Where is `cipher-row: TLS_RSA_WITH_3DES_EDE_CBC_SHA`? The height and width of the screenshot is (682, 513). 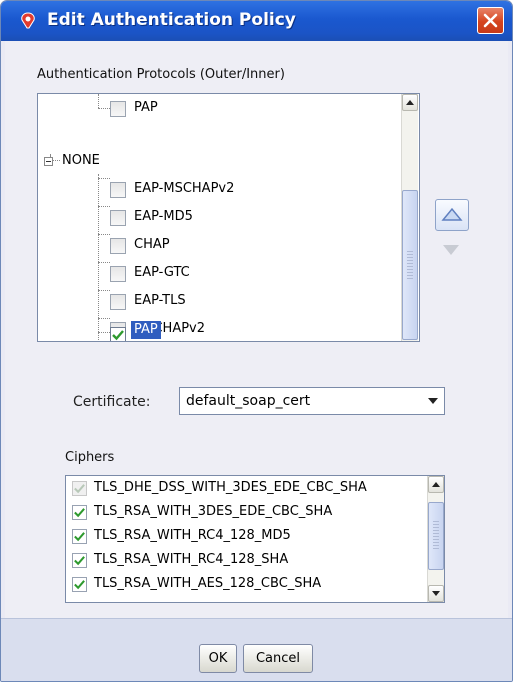
cipher-row: TLS_RSA_WITH_3DES_EDE_CBC_SHA is located at coordinates (246, 513).